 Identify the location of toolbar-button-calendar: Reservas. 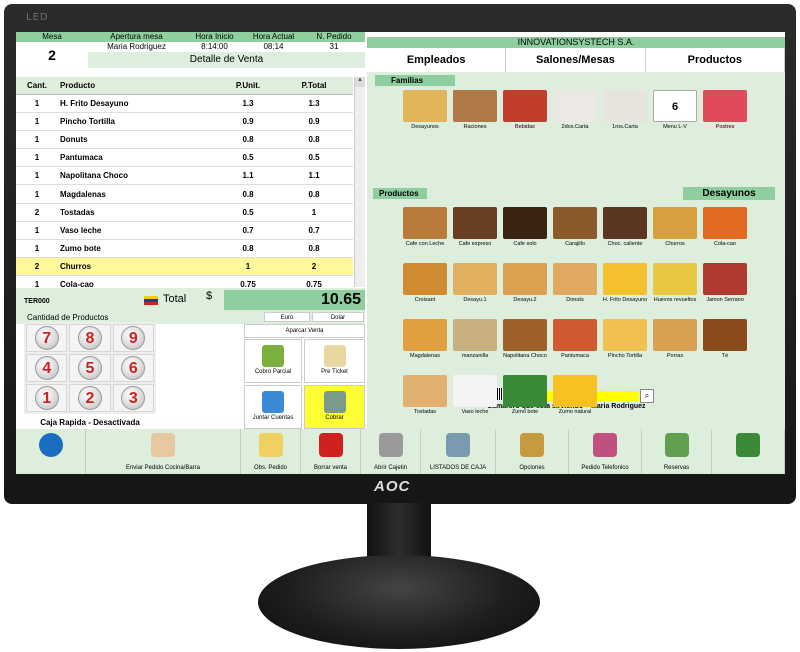
(677, 451).